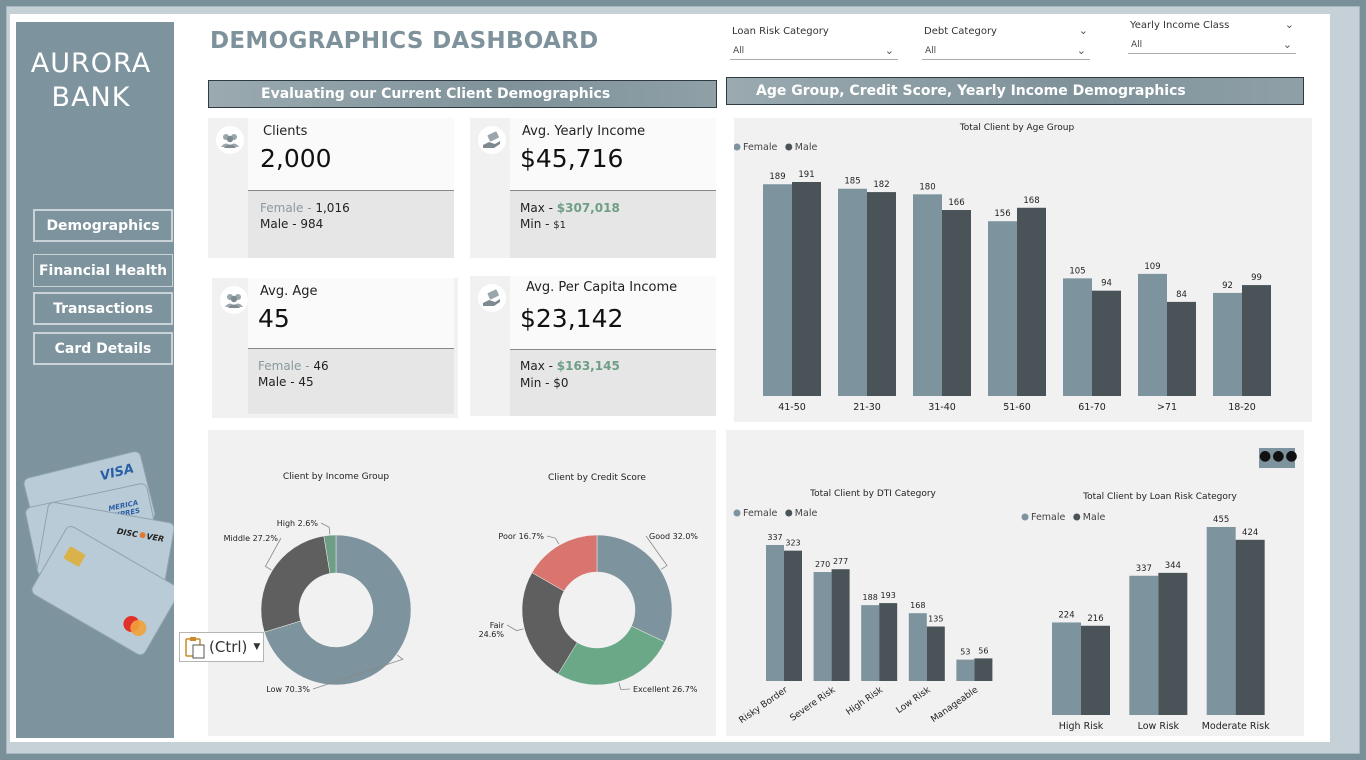 The image size is (1366, 760). Describe the element at coordinates (288, 689) in the screenshot. I see `income-data-label: Low 70.3%` at that location.